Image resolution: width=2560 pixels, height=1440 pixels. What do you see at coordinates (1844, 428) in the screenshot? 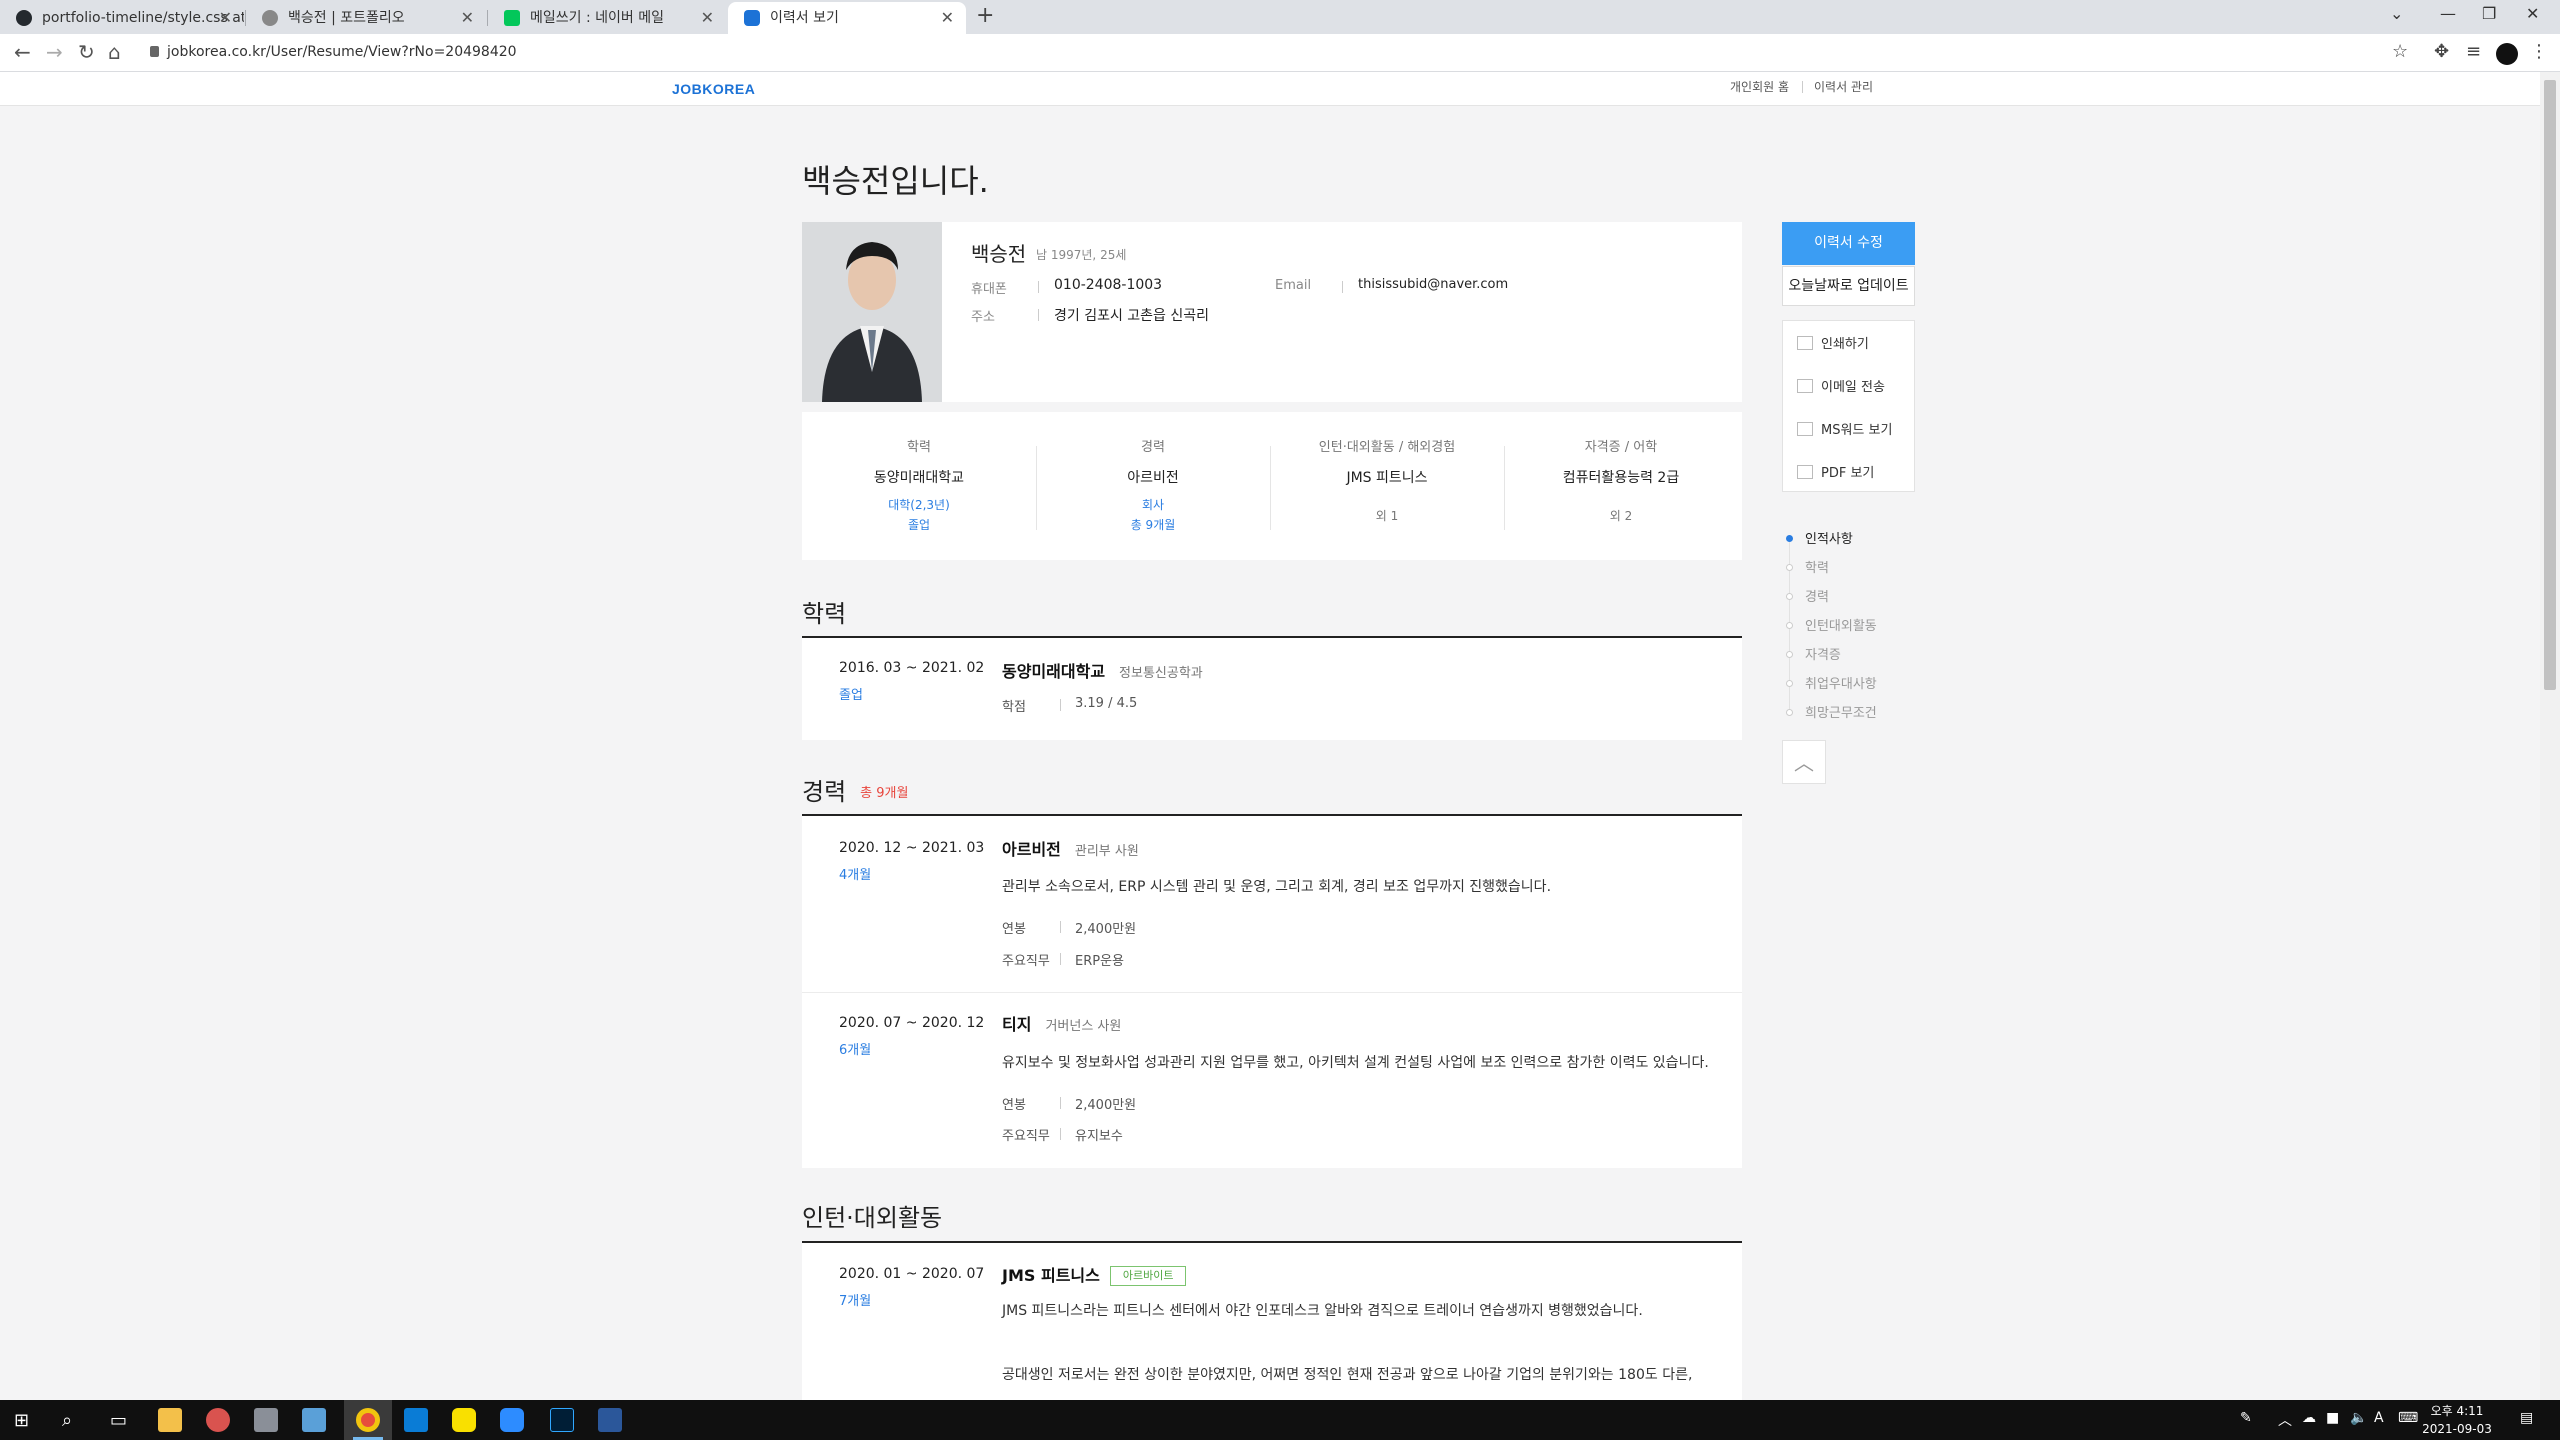
I see `msword-view-button: MS워드 보기` at bounding box center [1844, 428].